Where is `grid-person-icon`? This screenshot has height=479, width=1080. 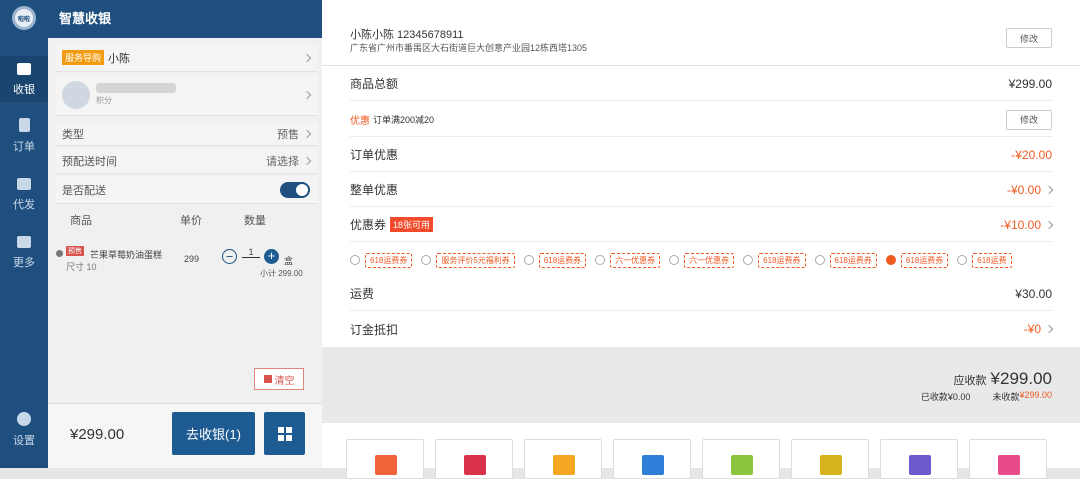 grid-person-icon is located at coordinates (24, 184).